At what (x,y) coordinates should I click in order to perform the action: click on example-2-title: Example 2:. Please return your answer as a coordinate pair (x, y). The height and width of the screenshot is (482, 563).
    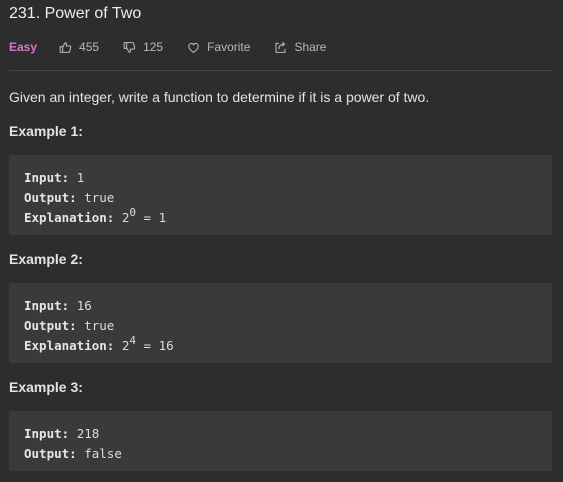
    Looking at the image, I should click on (46, 259).